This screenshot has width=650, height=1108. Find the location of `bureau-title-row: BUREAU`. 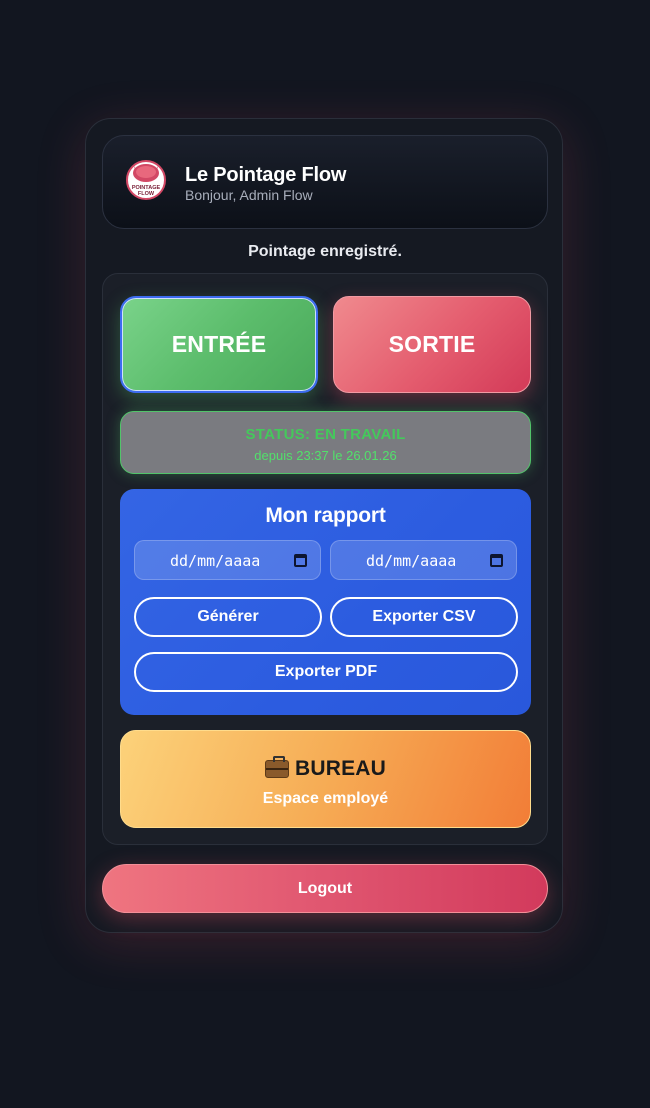

bureau-title-row: BUREAU is located at coordinates (325, 768).